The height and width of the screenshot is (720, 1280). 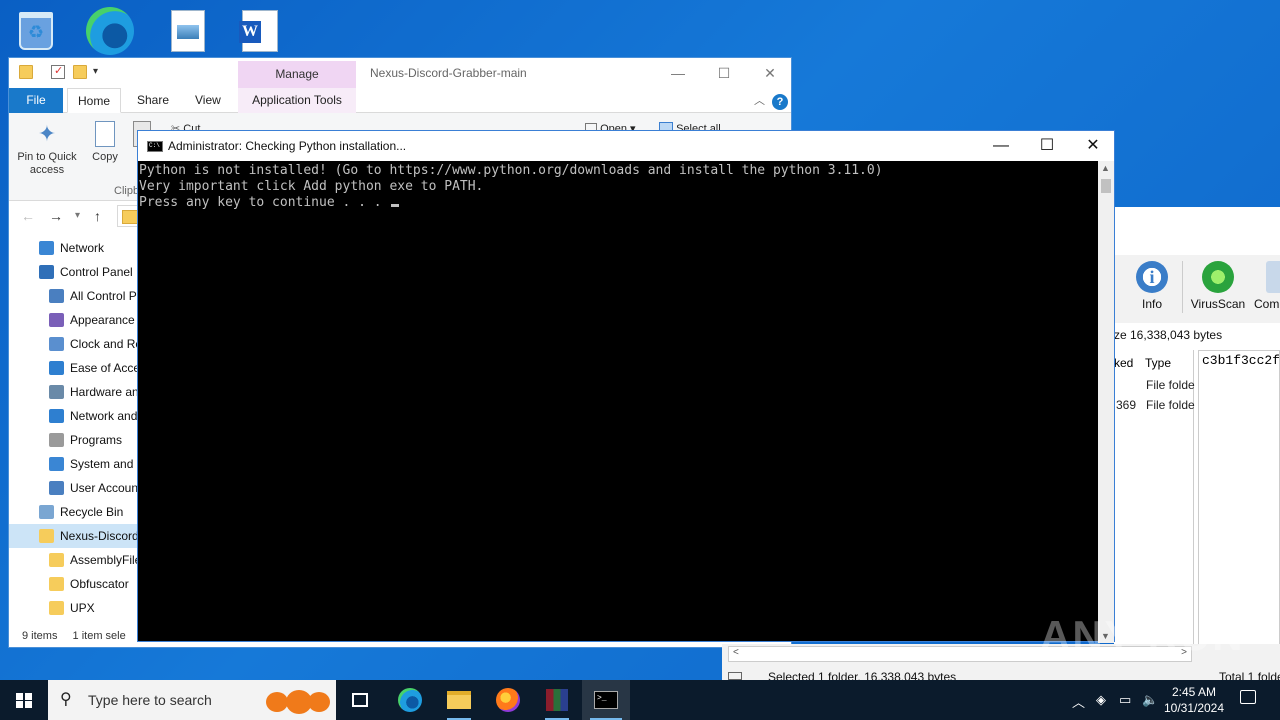 I want to click on tree-item: Hardware an, so click(x=94, y=392).